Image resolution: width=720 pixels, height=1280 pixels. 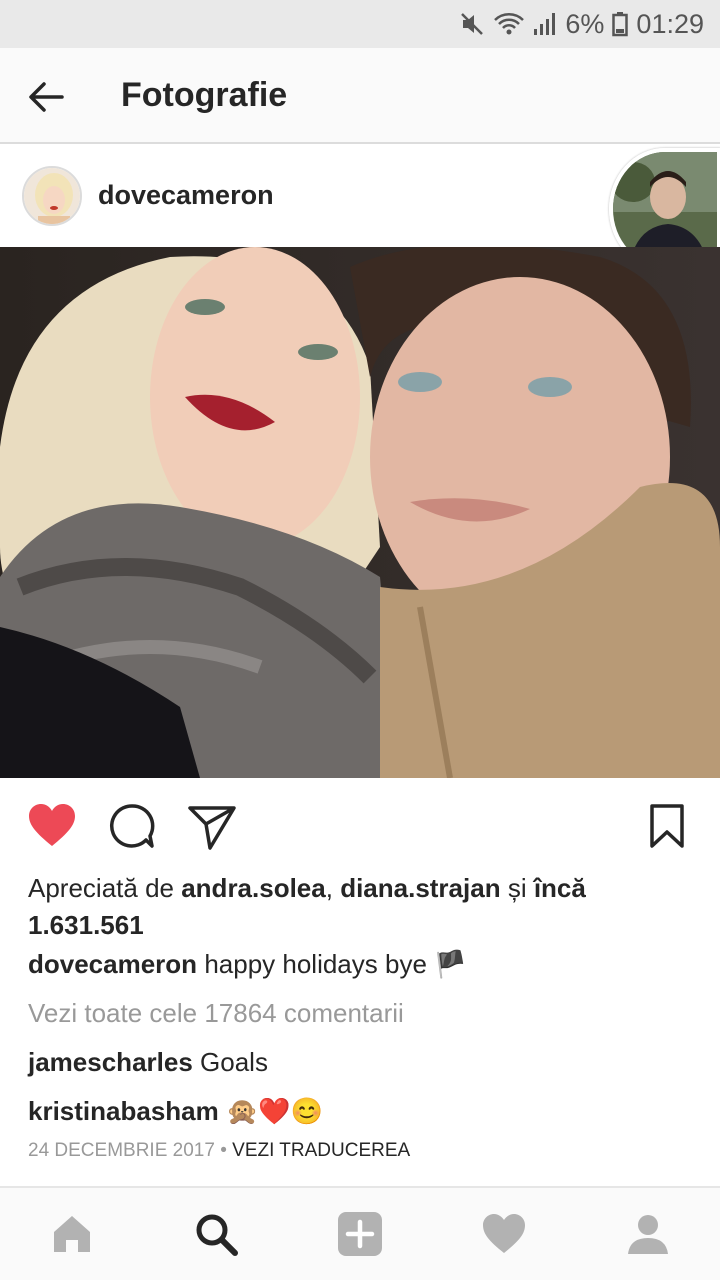 I want to click on see-translation-link: VEZI TRADUCEREA, so click(x=321, y=1150).